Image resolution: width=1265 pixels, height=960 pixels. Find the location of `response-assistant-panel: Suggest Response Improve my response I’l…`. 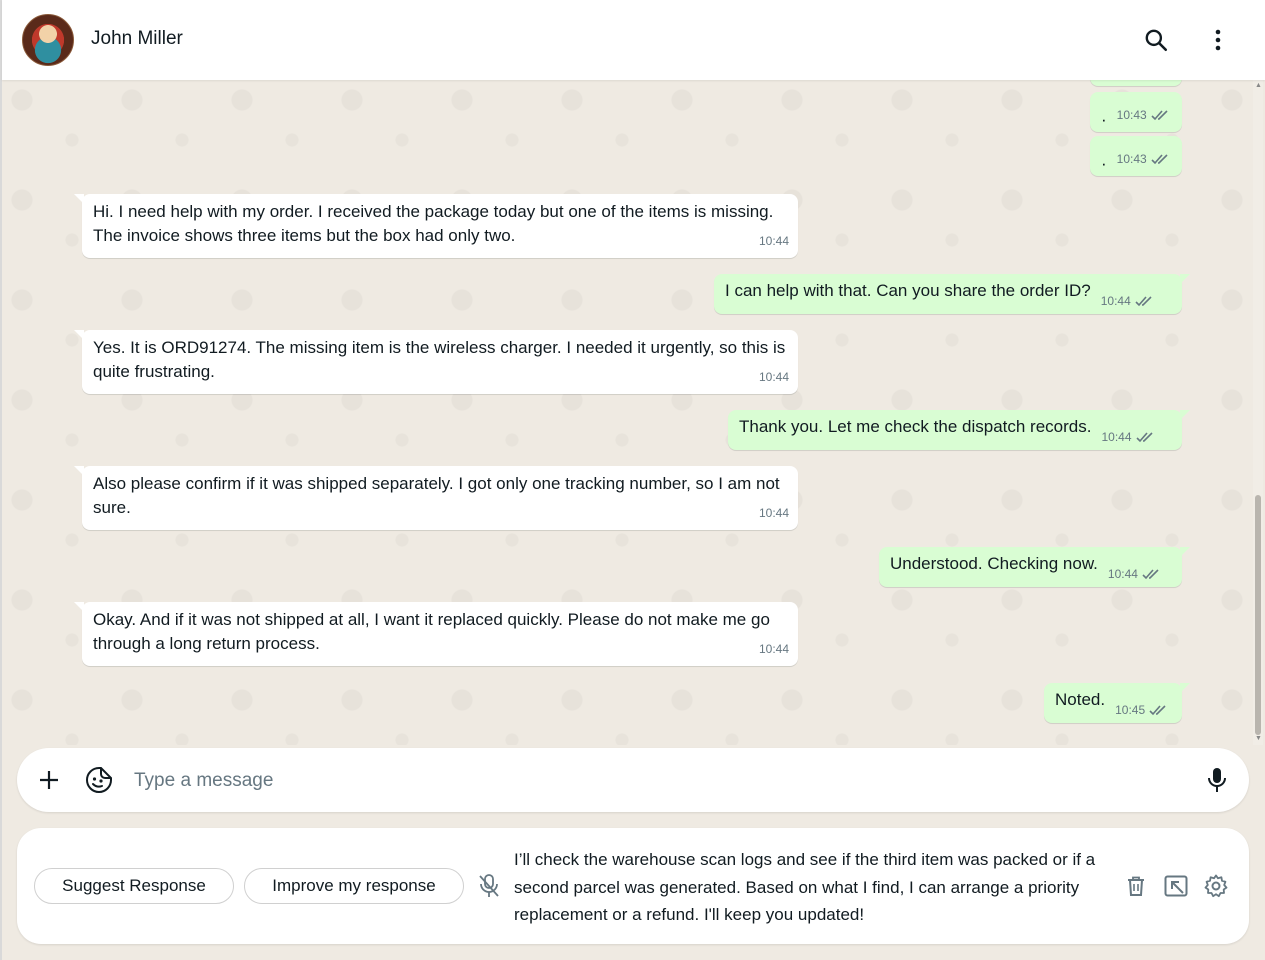

response-assistant-panel: Suggest Response Improve my response I’l… is located at coordinates (633, 886).